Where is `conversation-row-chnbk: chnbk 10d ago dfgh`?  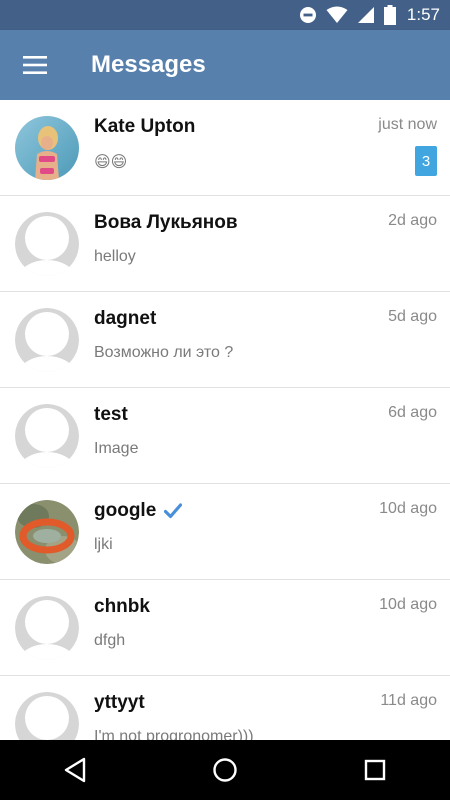 conversation-row-chnbk: chnbk 10d ago dfgh is located at coordinates (225, 628).